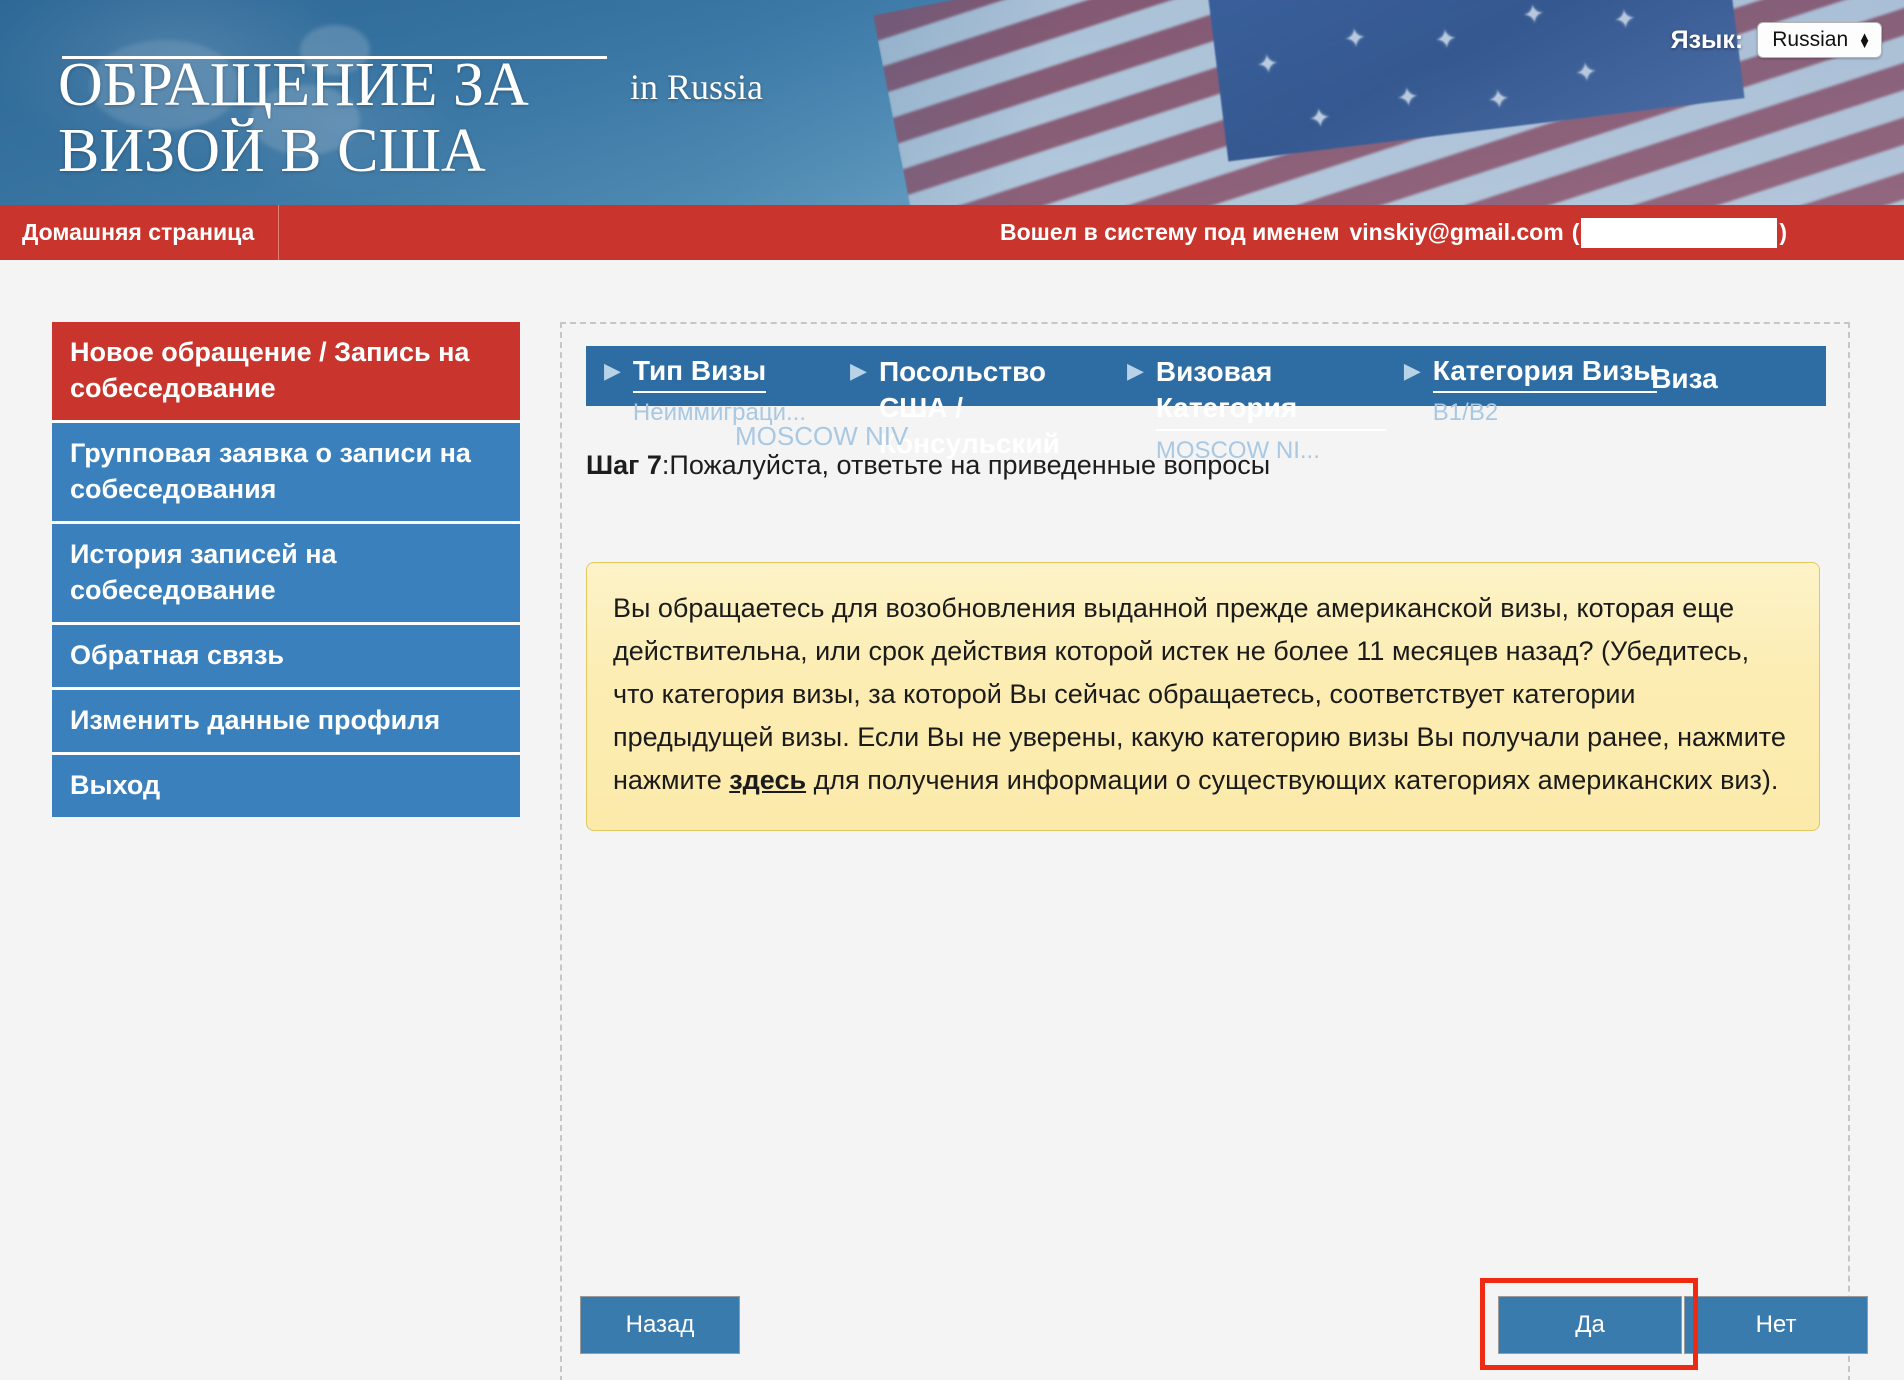 This screenshot has height=1380, width=1904. Describe the element at coordinates (1864, 40) in the screenshot. I see `updown-arrows-icon: ▲ ▼` at that location.